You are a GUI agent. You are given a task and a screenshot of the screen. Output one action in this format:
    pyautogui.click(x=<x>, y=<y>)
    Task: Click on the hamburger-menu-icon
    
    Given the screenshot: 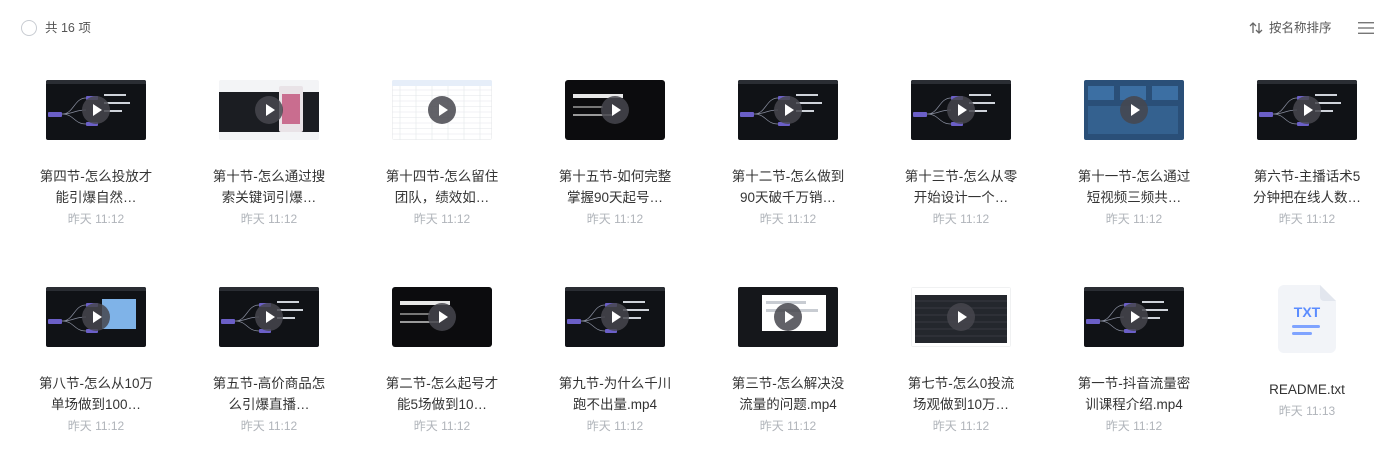 What is the action you would take?
    pyautogui.click(x=1366, y=28)
    